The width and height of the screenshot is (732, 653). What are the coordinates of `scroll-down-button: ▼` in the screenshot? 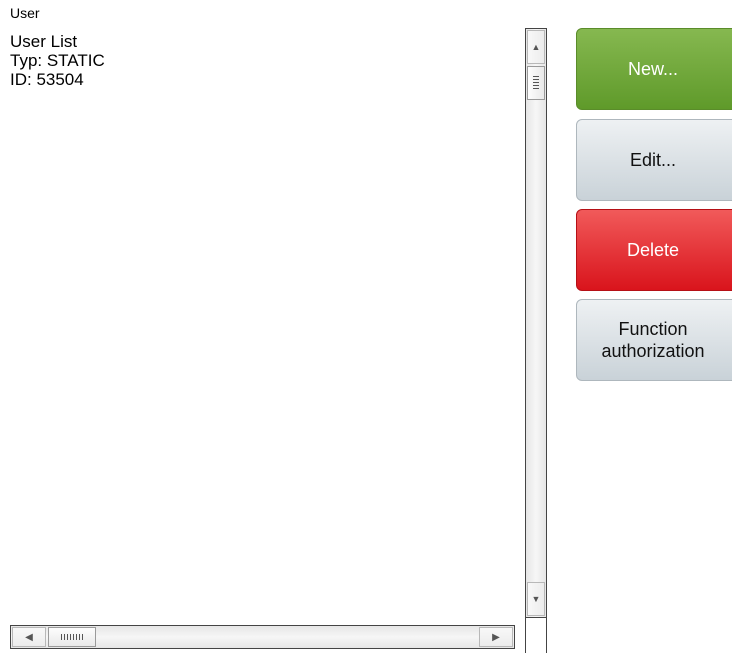 It's located at (536, 599).